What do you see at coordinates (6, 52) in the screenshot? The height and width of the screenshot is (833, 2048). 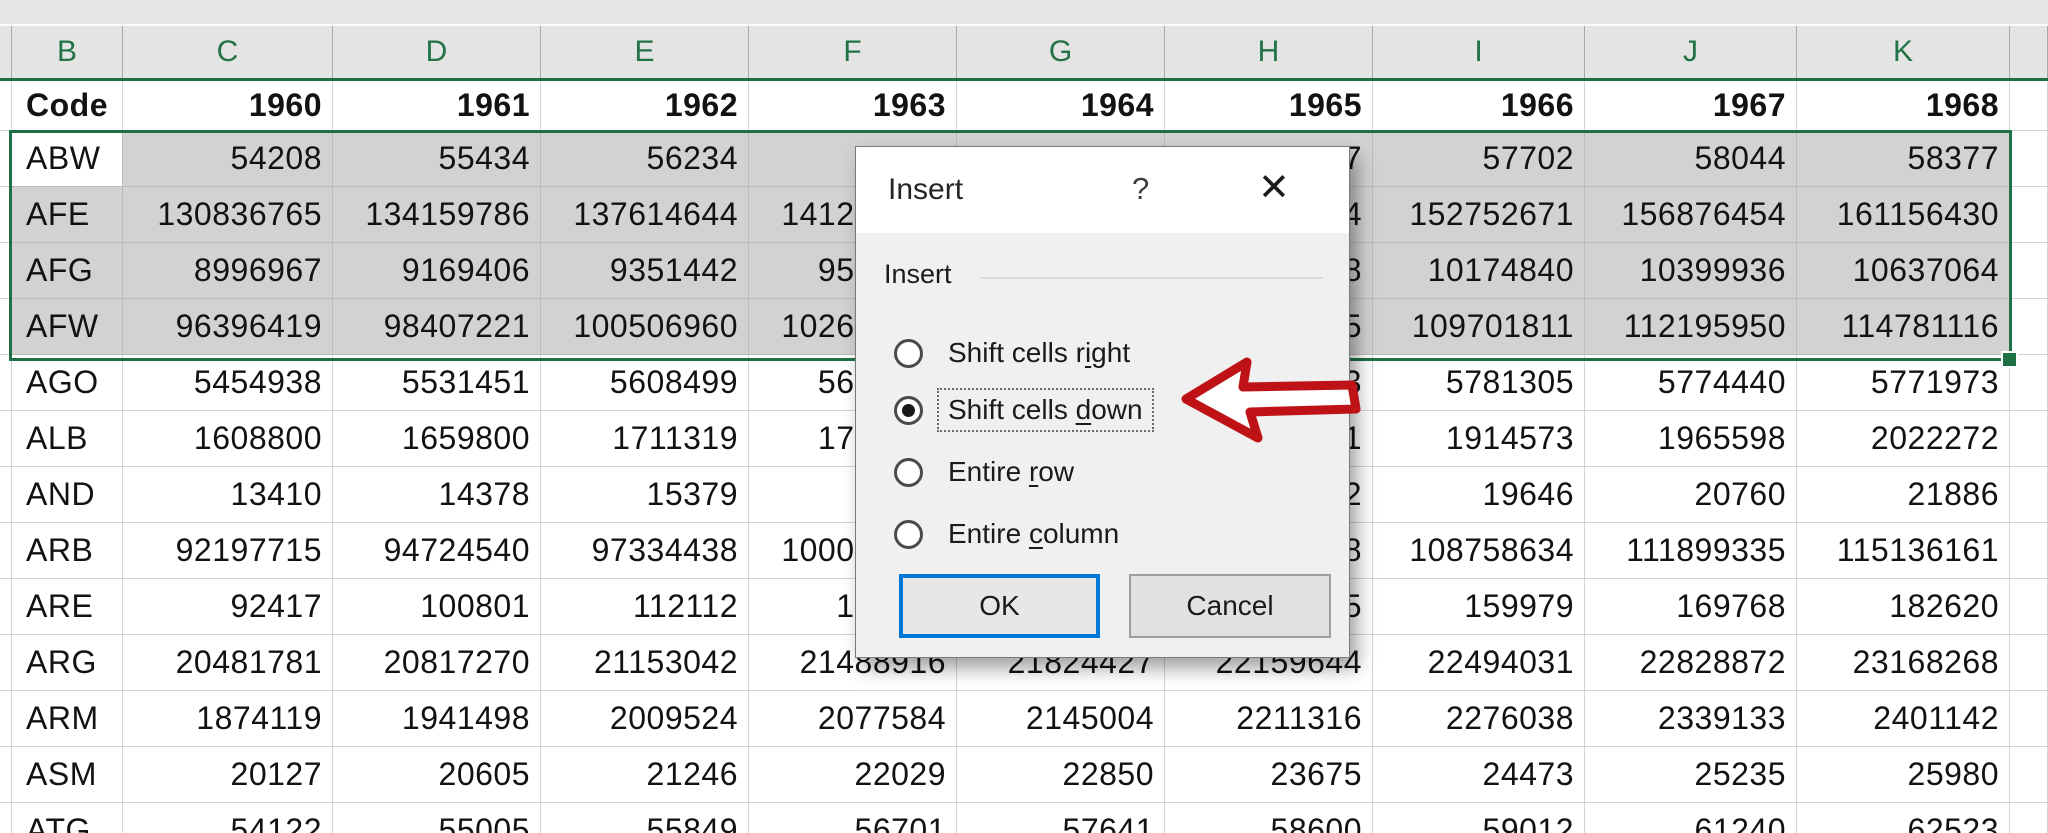 I see `column-header-partial-left` at bounding box center [6, 52].